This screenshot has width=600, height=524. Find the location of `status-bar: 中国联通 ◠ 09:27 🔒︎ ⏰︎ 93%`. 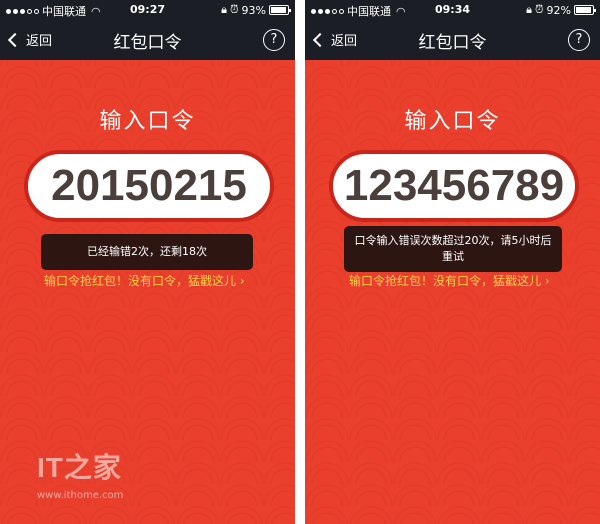

status-bar: 中国联通 ◠ 09:27 🔒︎ ⏰︎ 93% is located at coordinates (147, 10).